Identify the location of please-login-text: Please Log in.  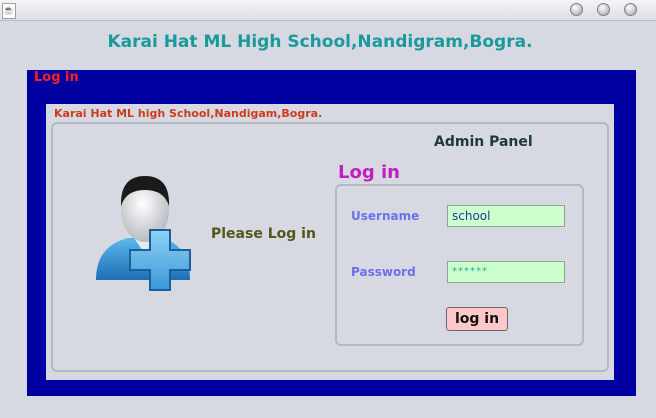
(263, 234).